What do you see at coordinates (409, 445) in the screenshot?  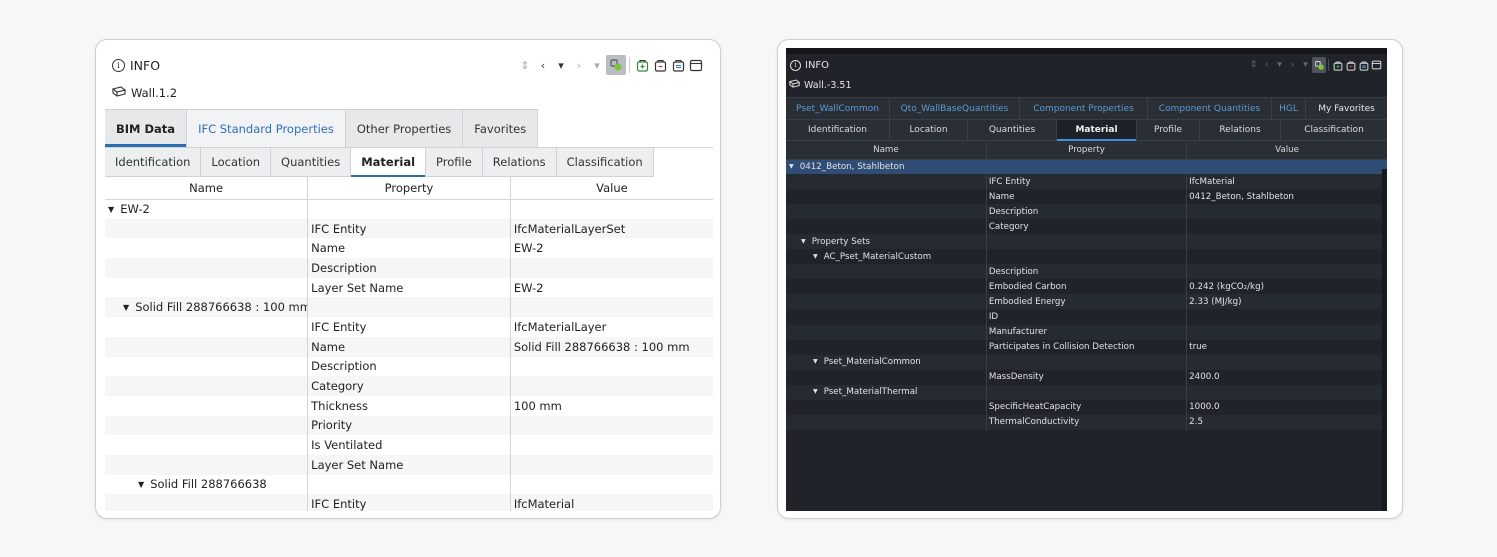 I see `table-row: Is Ventilated` at bounding box center [409, 445].